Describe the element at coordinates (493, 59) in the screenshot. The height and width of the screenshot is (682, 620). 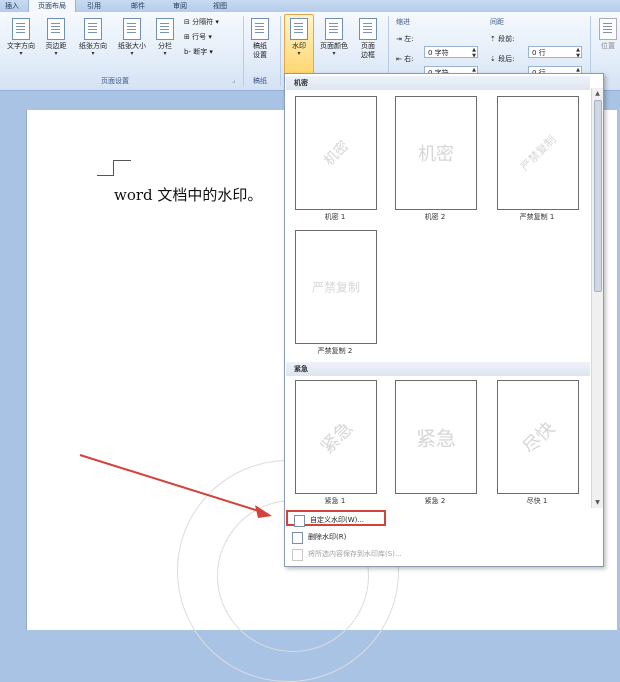
I see `spacing-after-icon: ⇣` at that location.